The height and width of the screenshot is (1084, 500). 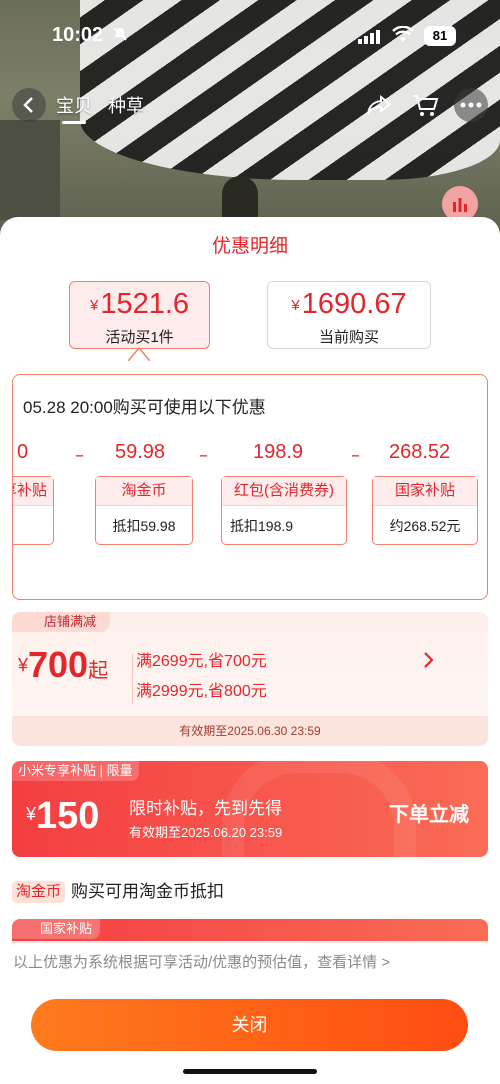 I want to click on divider, so click(x=132, y=679).